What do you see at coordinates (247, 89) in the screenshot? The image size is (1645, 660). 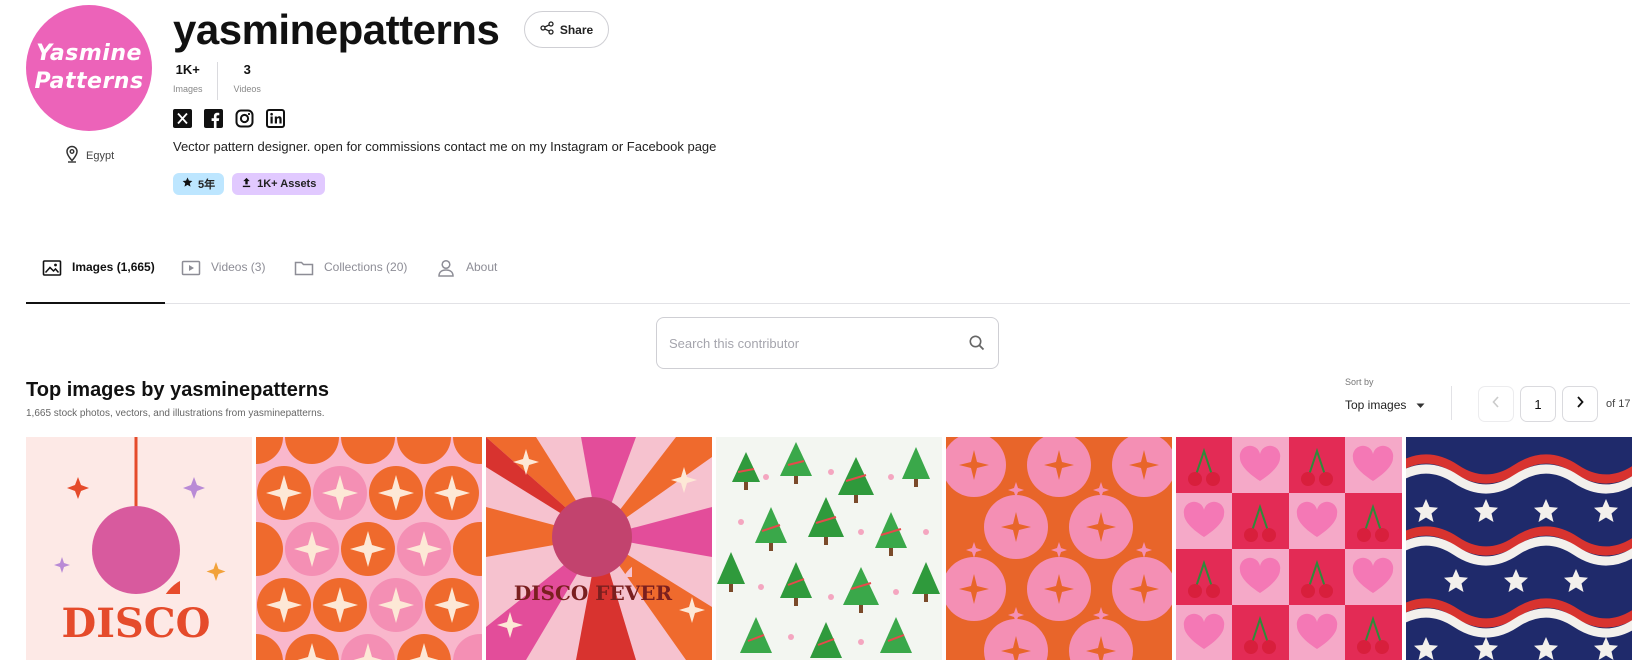 I see `stat-label: Videos` at bounding box center [247, 89].